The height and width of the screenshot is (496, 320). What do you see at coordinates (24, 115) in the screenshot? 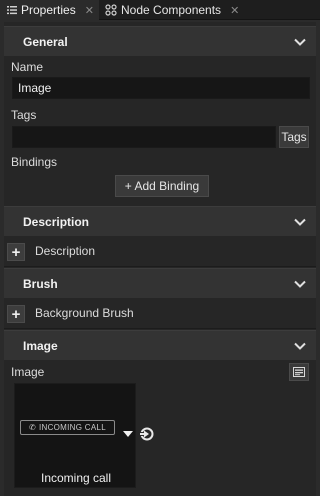
I see `tags-label: Tags` at bounding box center [24, 115].